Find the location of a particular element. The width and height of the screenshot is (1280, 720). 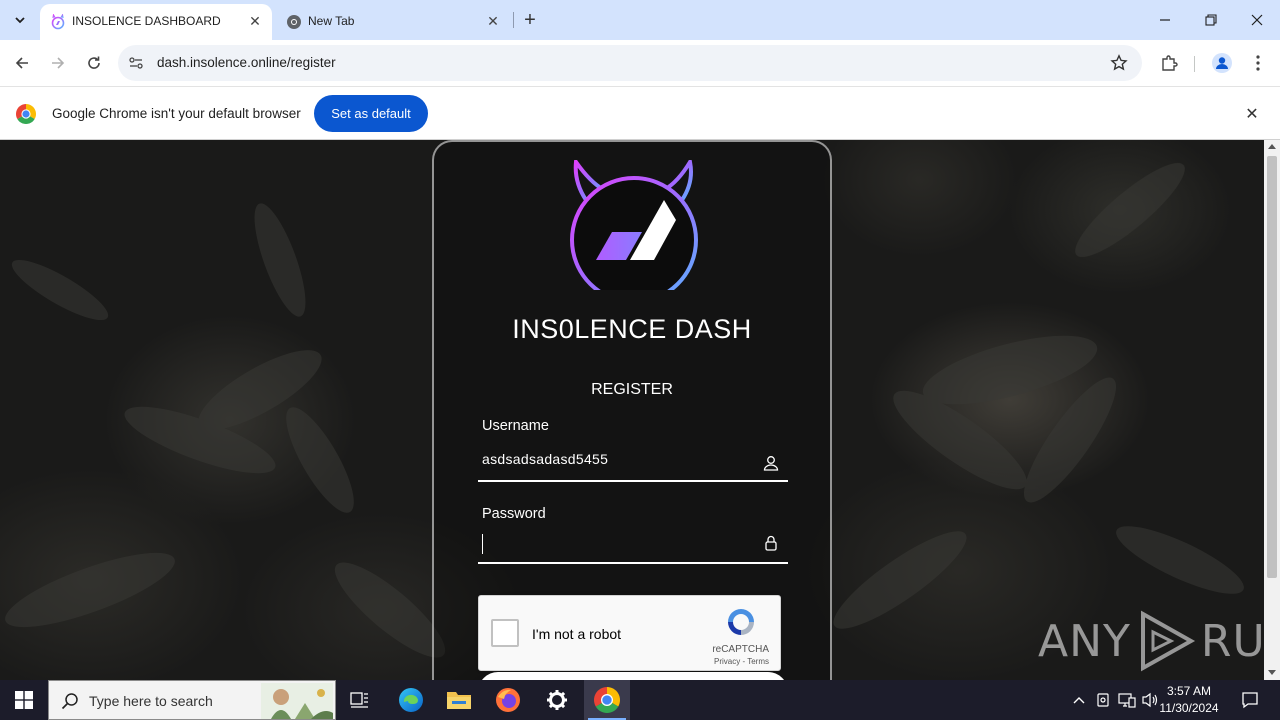

recaptcha-terms-link: Terms is located at coordinates (758, 661).